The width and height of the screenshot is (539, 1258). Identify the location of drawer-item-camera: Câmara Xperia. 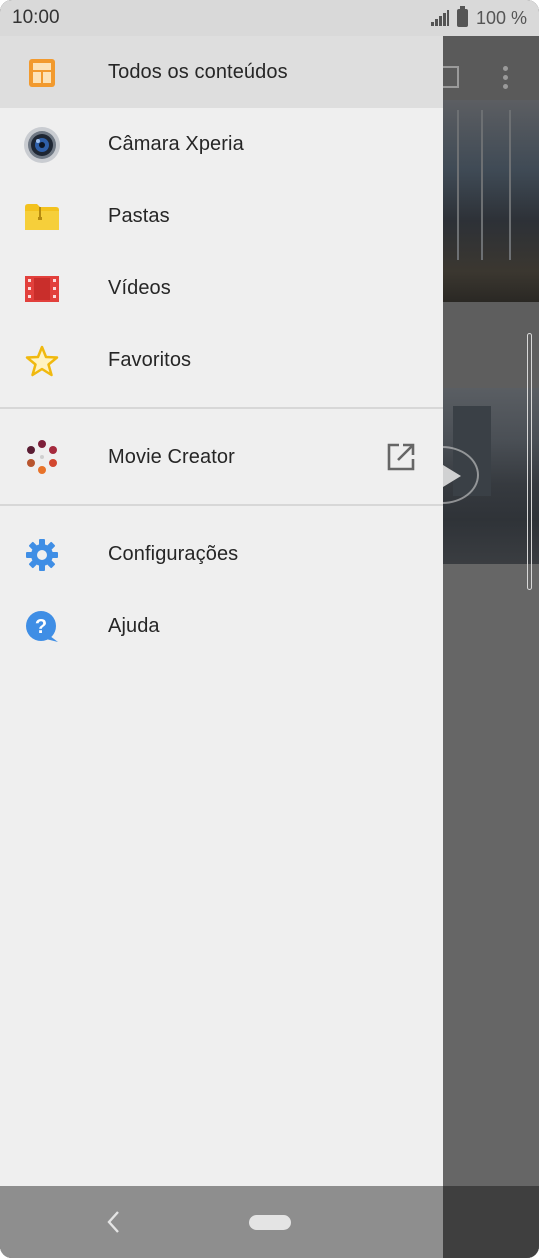
(221, 144).